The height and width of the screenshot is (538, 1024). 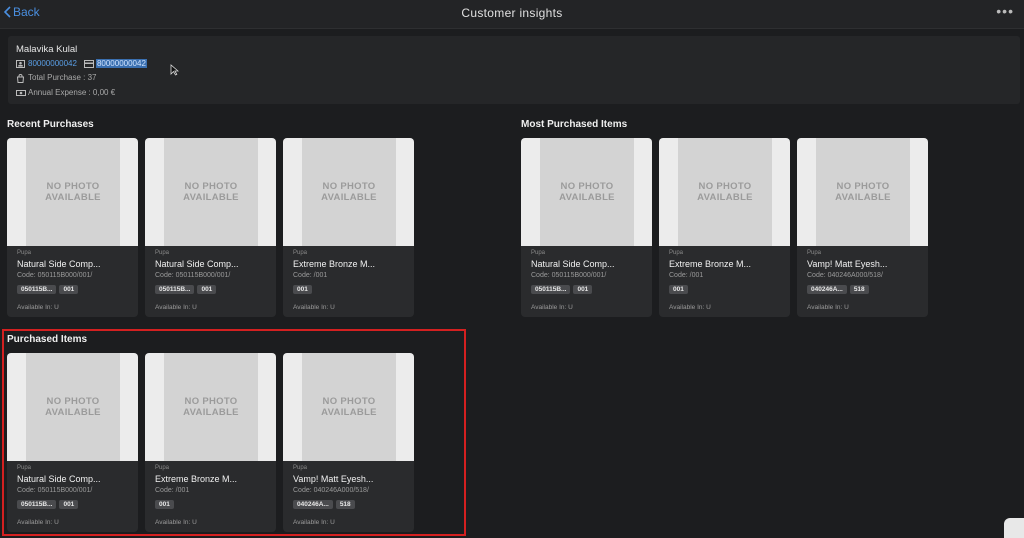 What do you see at coordinates (62, 77) in the screenshot?
I see `total-purchase-text: Total Purchase : 37` at bounding box center [62, 77].